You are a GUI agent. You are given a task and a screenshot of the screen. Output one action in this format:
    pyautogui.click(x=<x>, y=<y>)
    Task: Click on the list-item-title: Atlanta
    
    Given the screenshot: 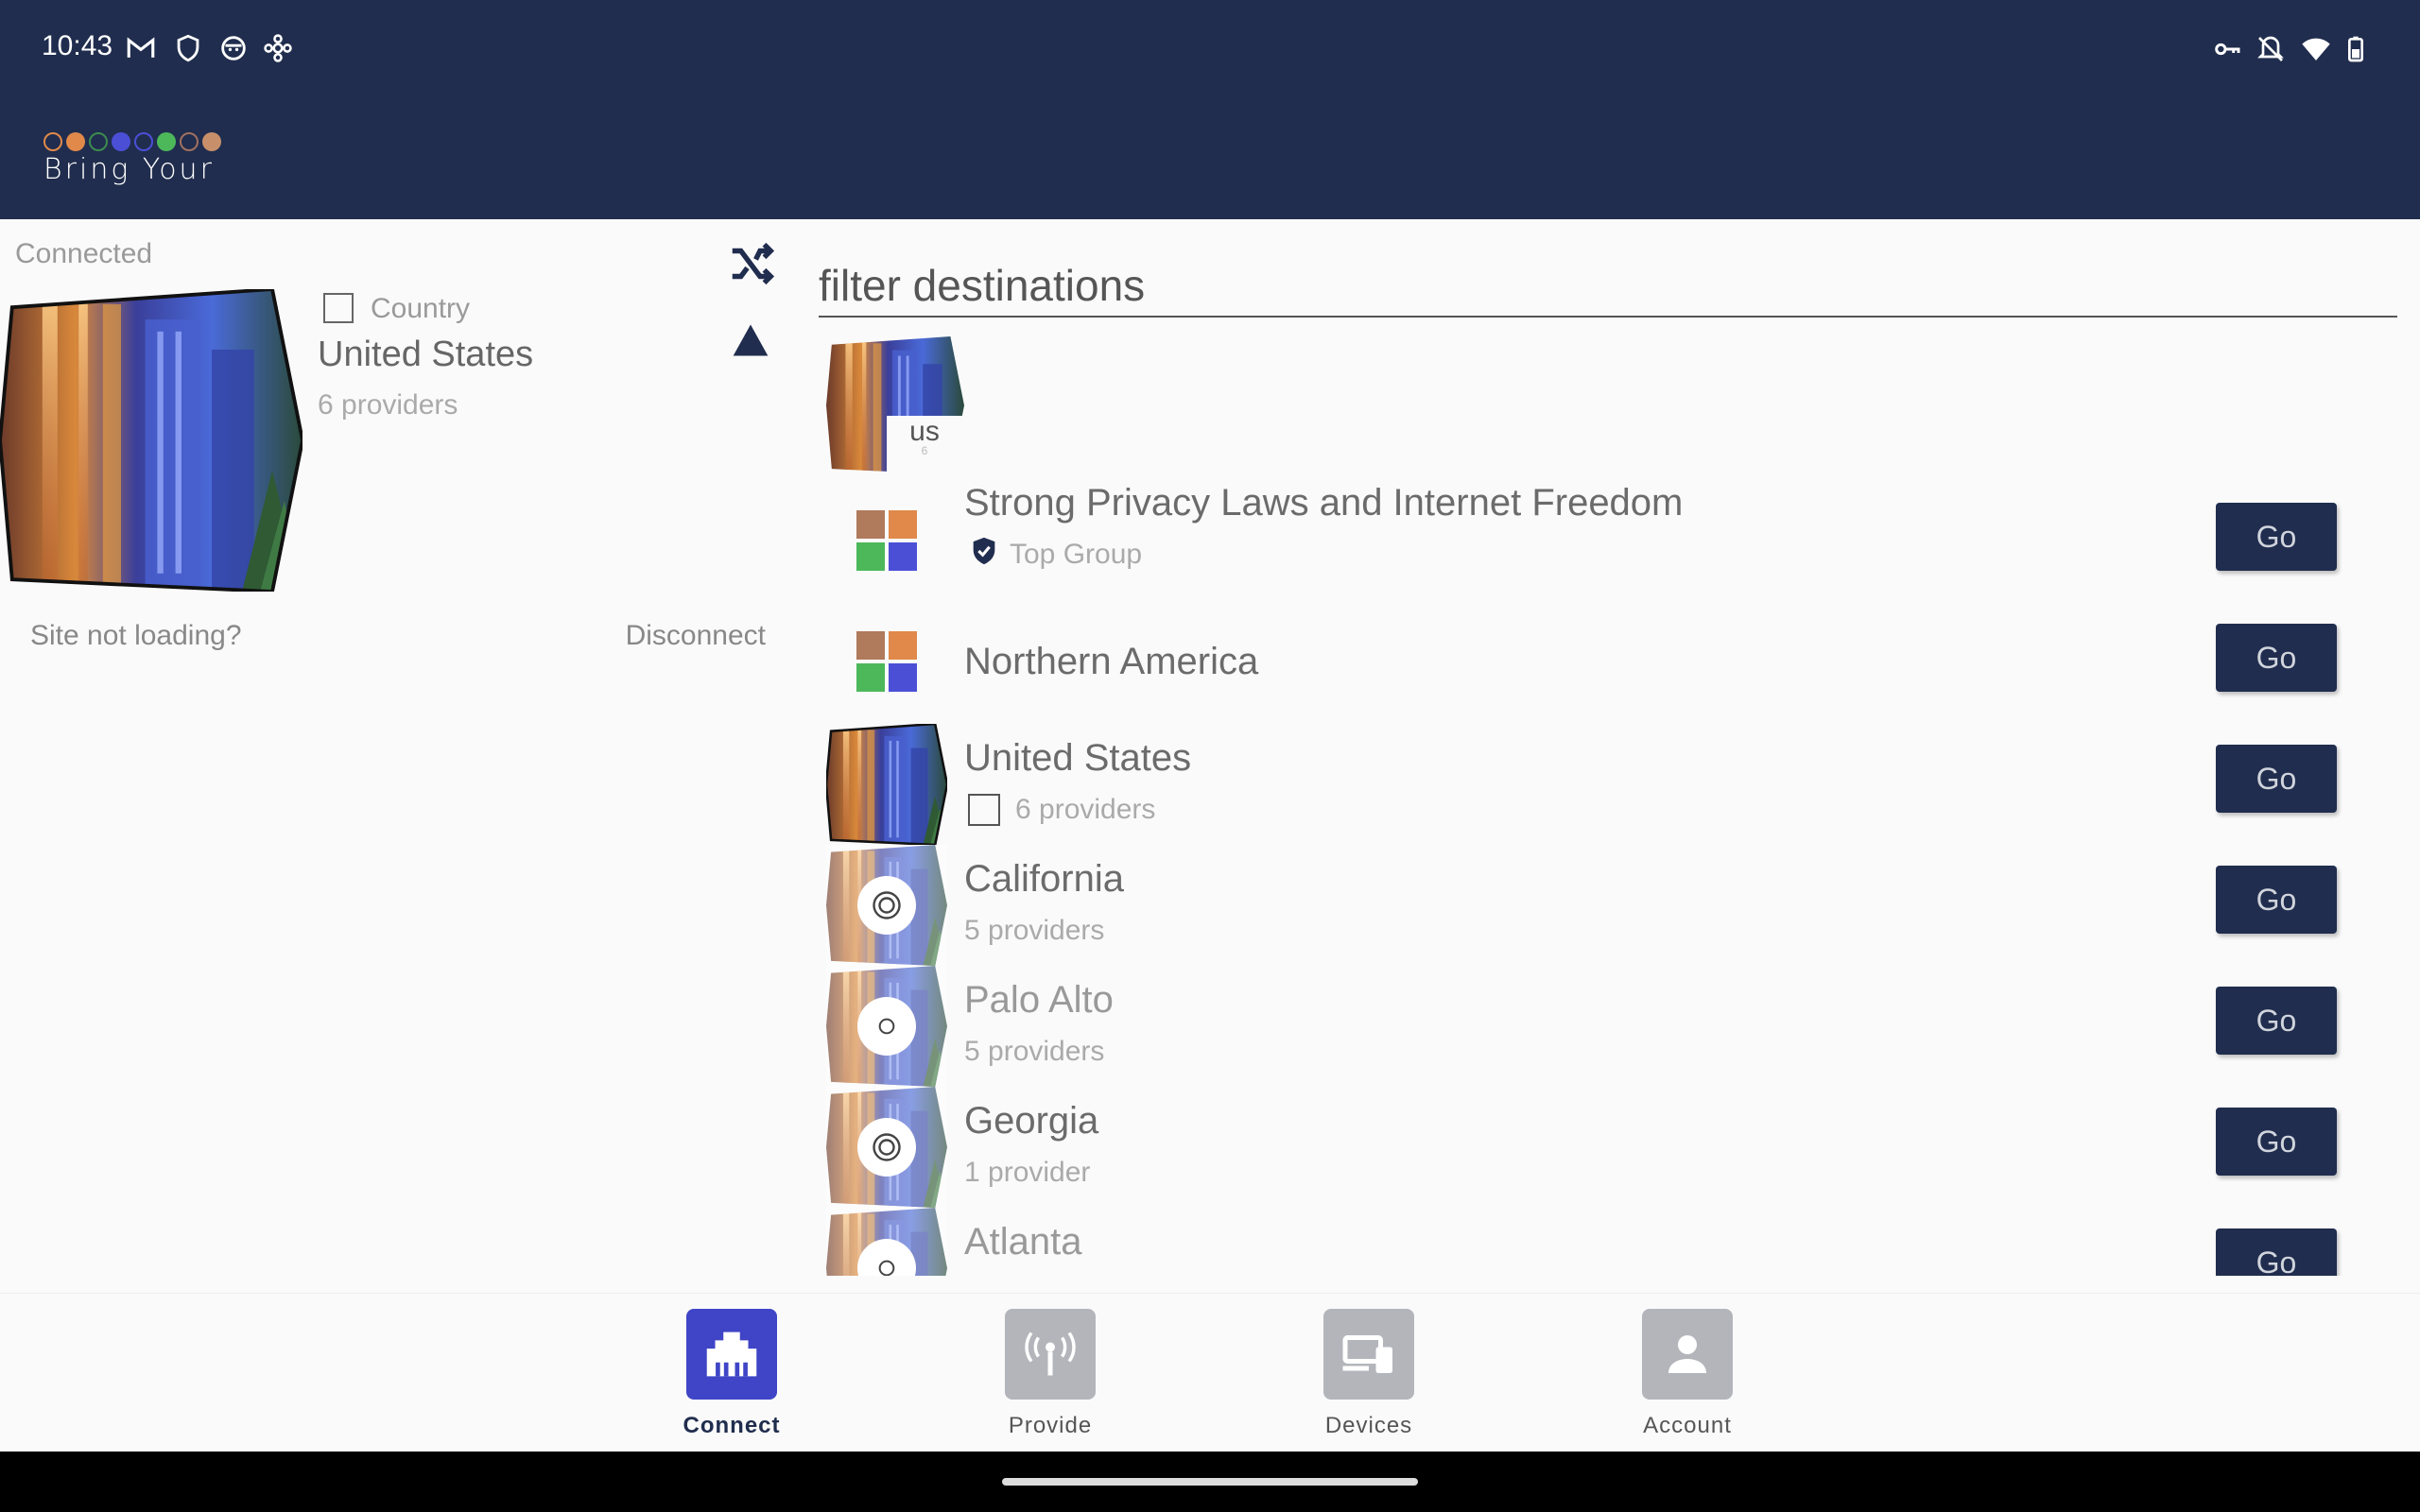 What is the action you would take?
    pyautogui.click(x=1023, y=1242)
    